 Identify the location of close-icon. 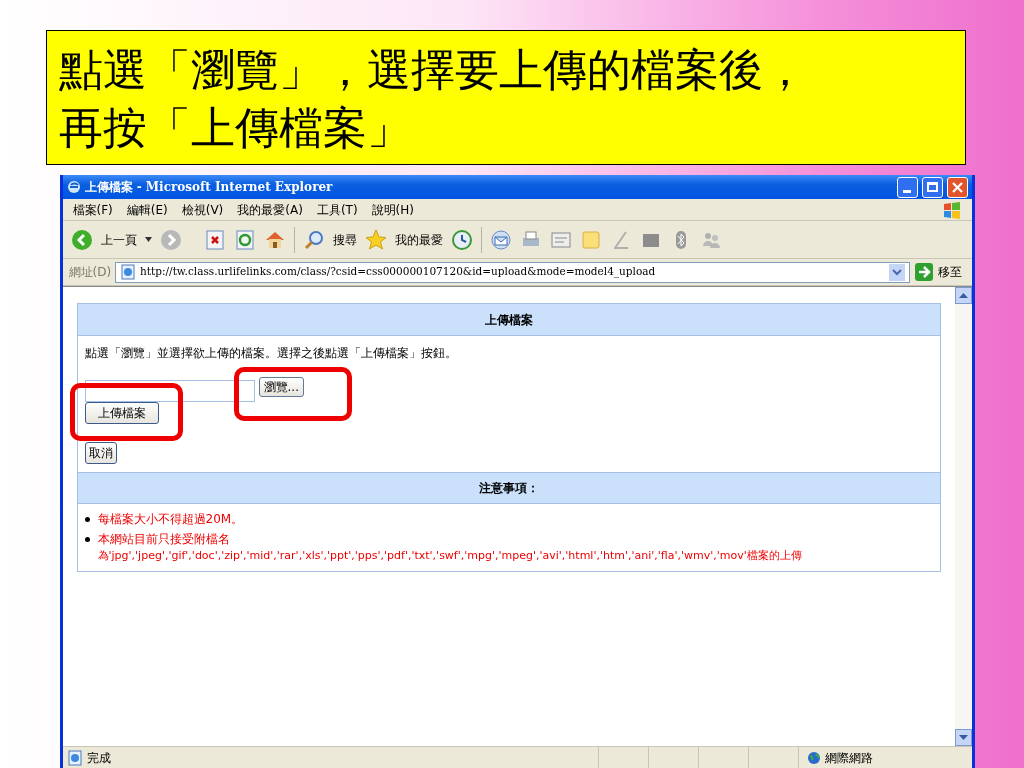
(957, 187).